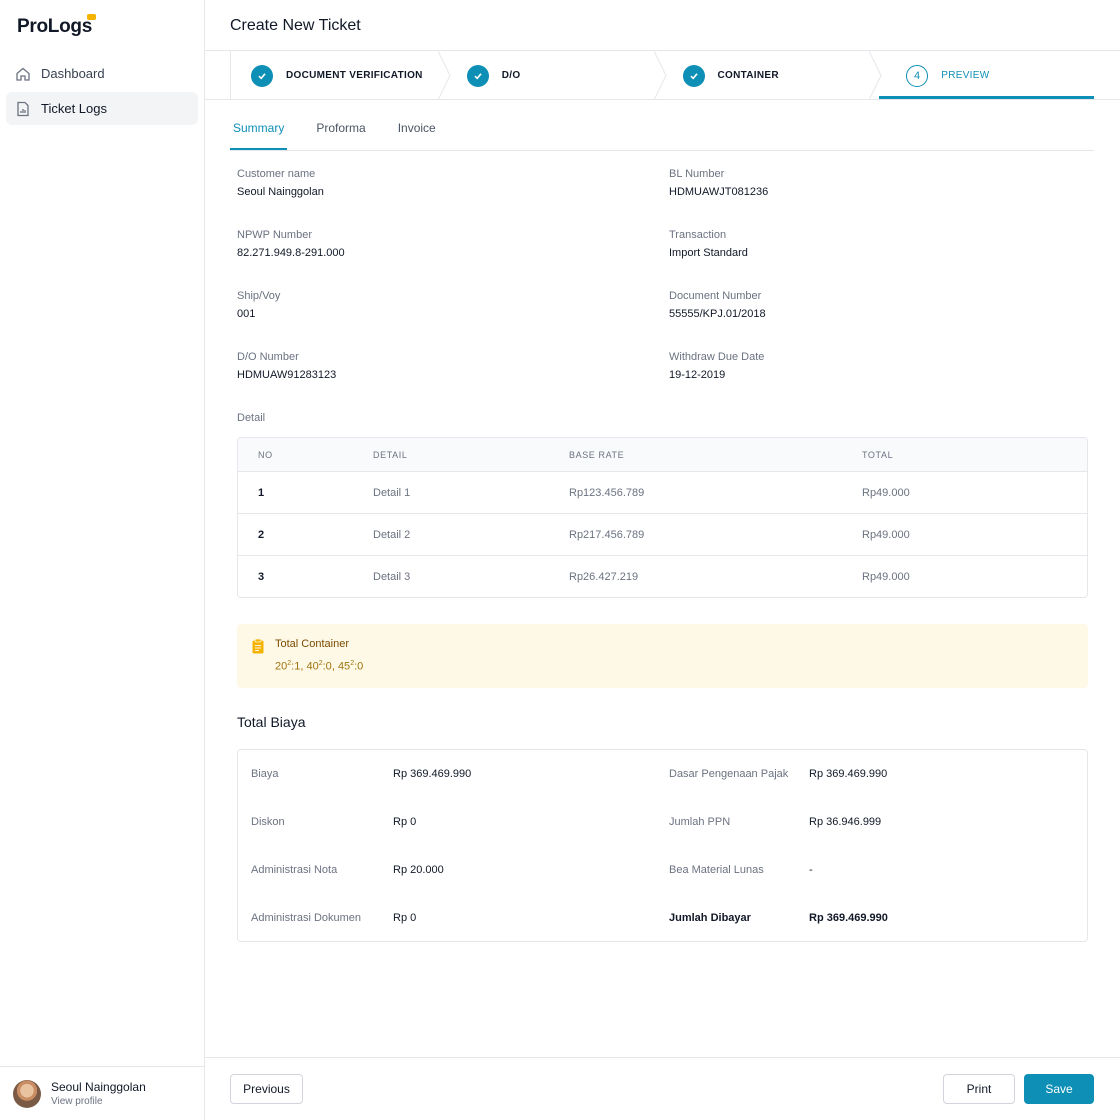  What do you see at coordinates (607, 534) in the screenshot?
I see `table-cell: Rp217.456.789` at bounding box center [607, 534].